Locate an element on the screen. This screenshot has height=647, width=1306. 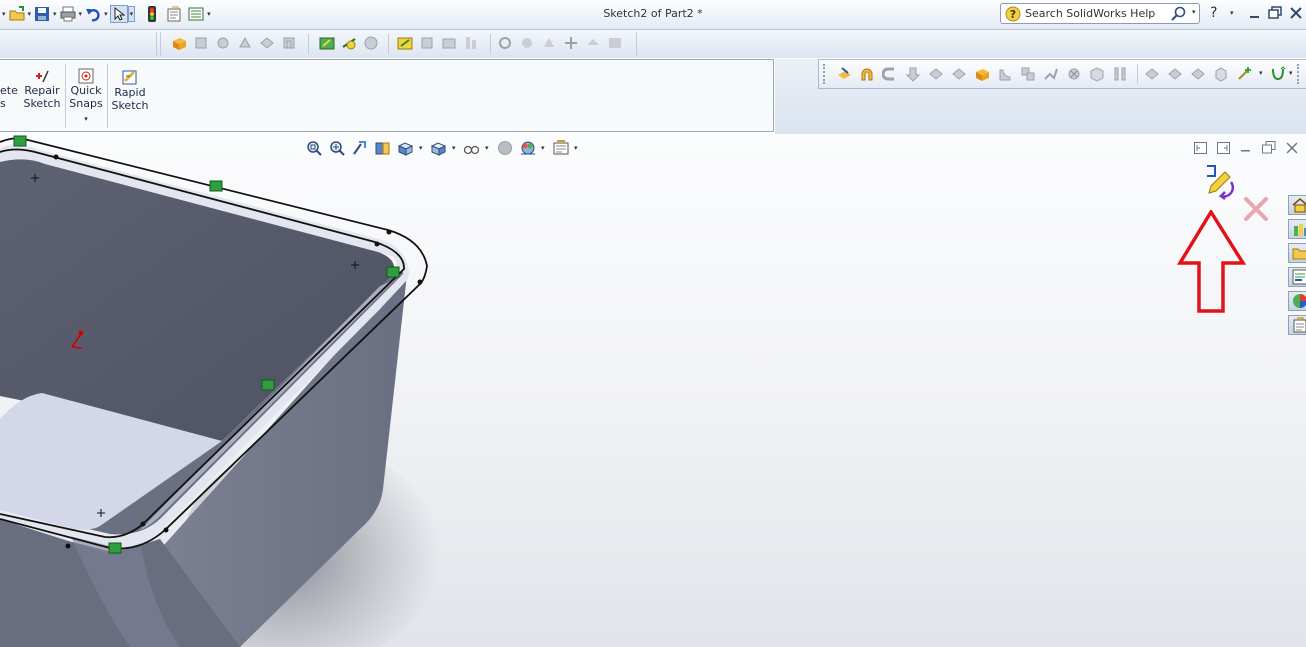
rapid-sketch-label-line2: Sketch is located at coordinates (130, 105).